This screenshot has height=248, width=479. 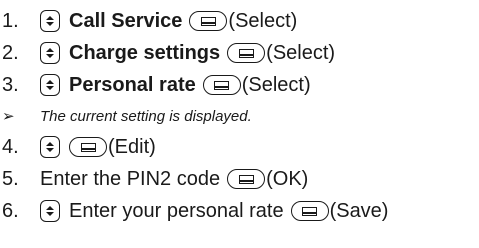 I want to click on step-1: 1. Call Service (Select), so click(x=148, y=21).